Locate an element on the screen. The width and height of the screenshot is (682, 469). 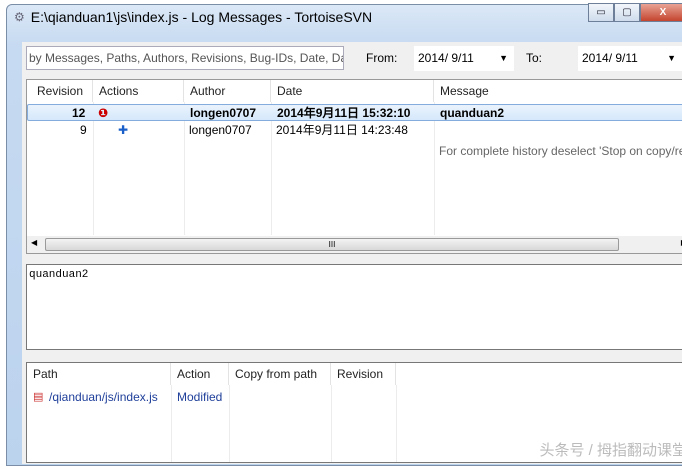
column-header-path: Path is located at coordinates (99, 374).